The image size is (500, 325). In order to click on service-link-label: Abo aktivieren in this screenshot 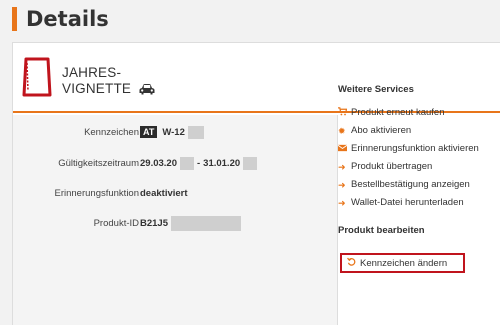, I will do `click(381, 130)`.